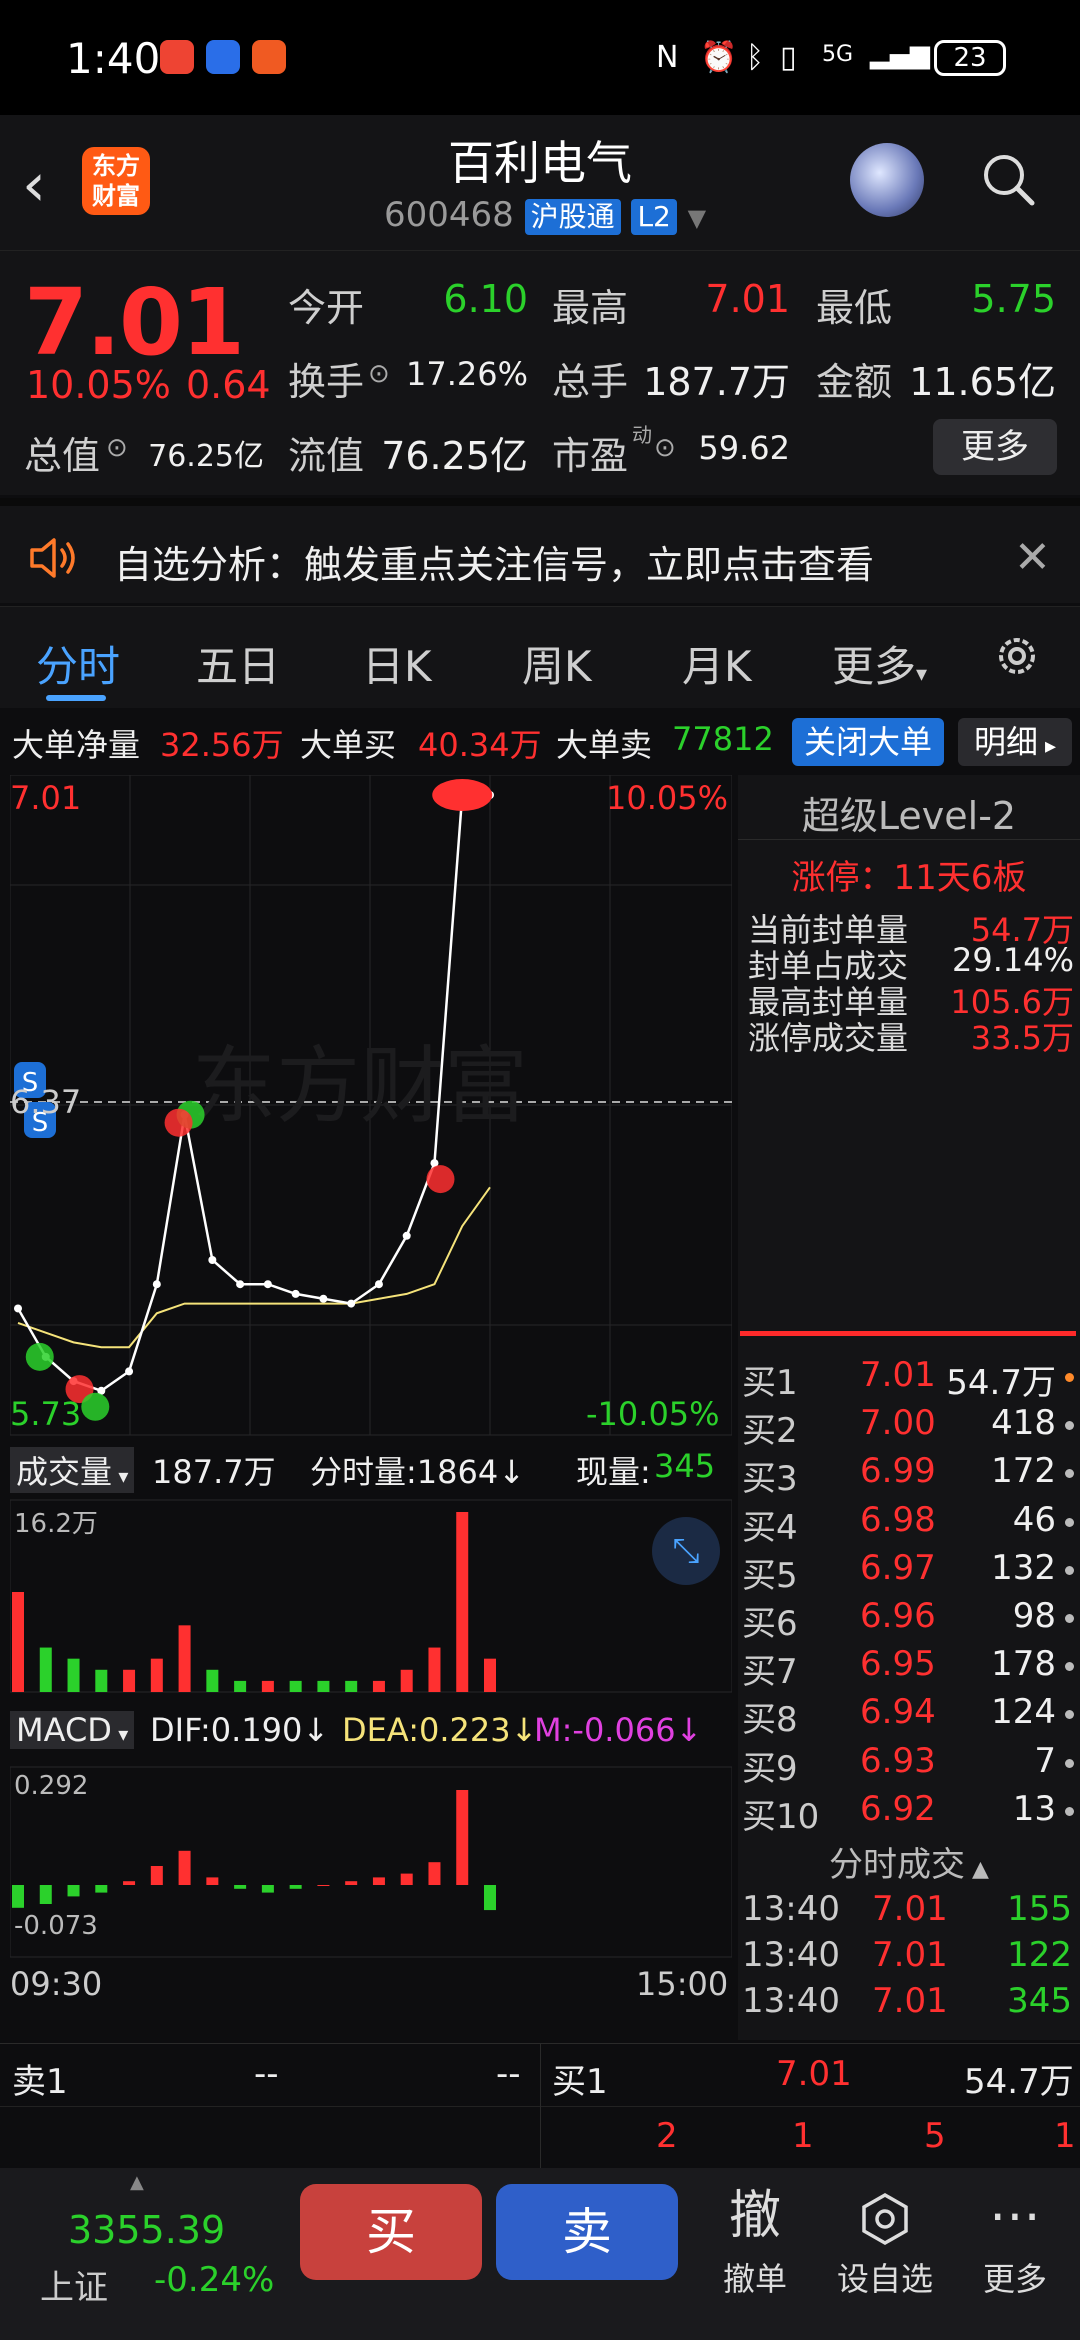 The image size is (1080, 2340). Describe the element at coordinates (744, 448) in the screenshot. I see `pe-value: 59.62` at that location.